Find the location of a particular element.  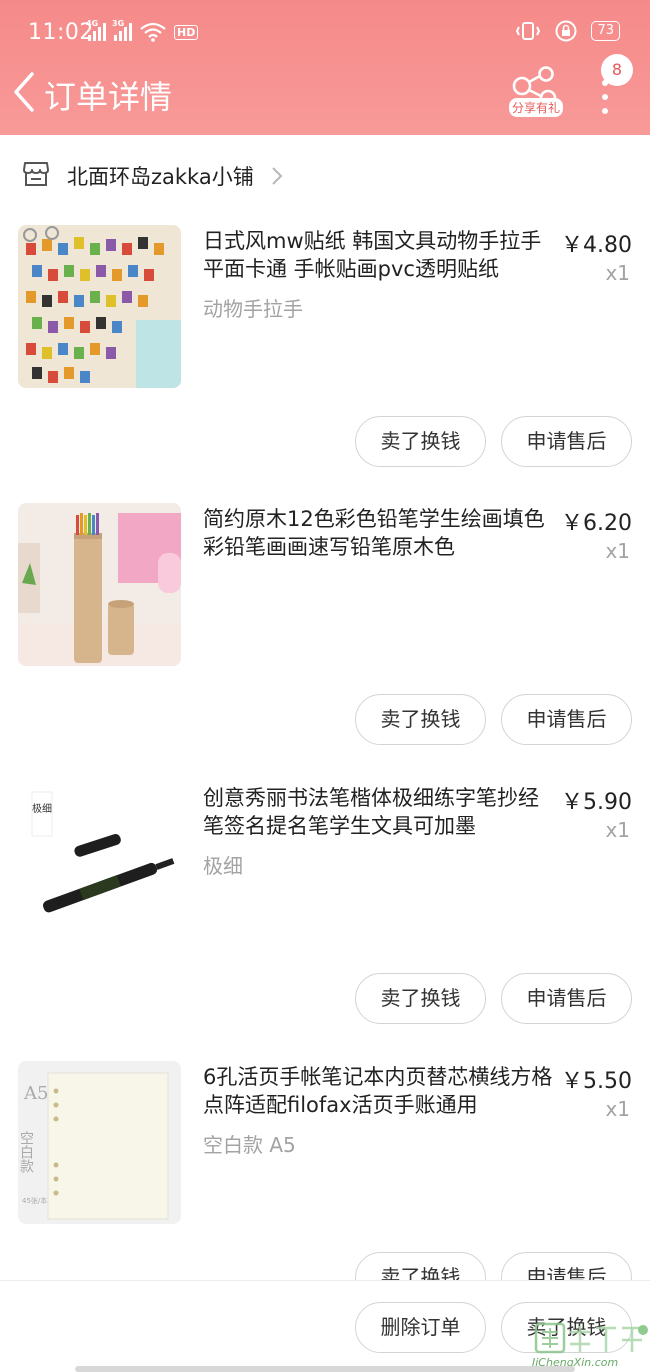

nav-bar: 订单详情 分享有礼 8 is located at coordinates (325, 94).